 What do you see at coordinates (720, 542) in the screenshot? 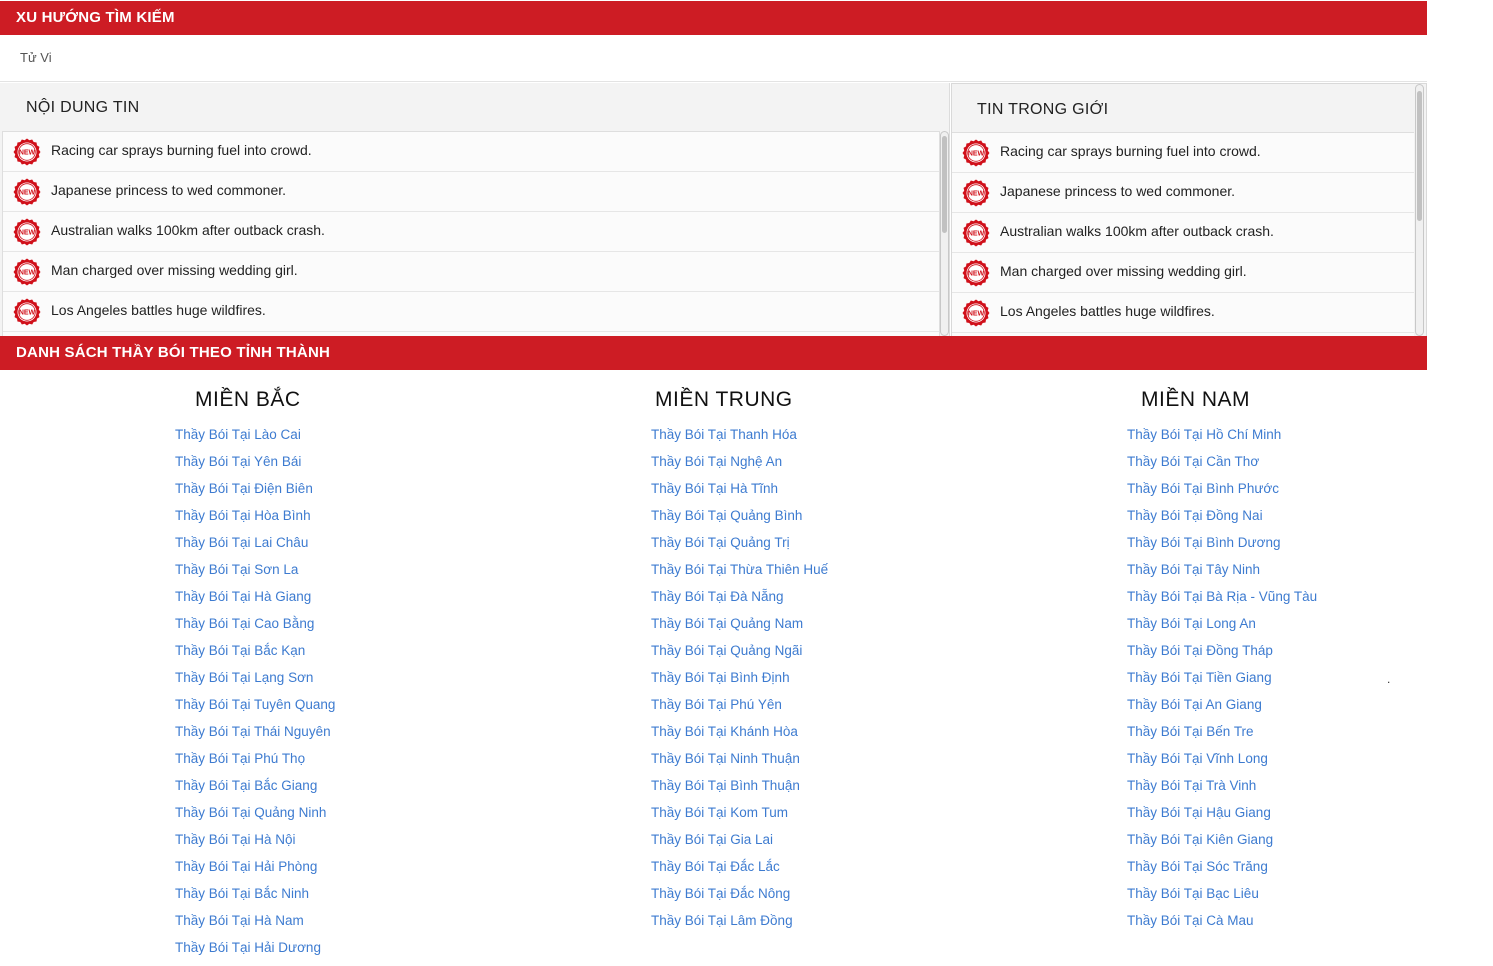
I see `province-link: Thầy Bói Tại Quảng Trị` at bounding box center [720, 542].